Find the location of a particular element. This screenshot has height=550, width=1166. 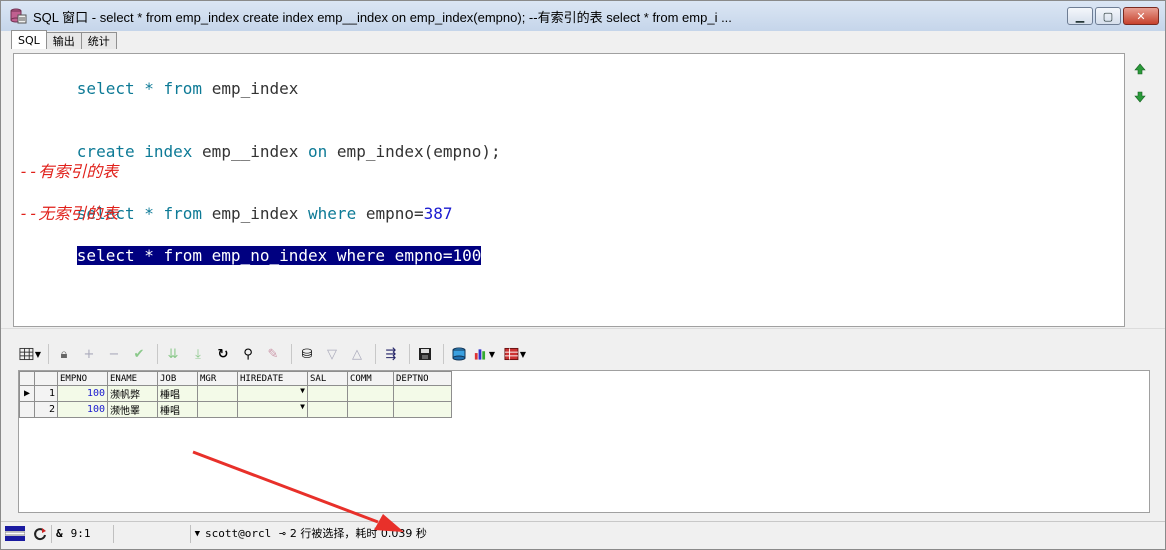

fetch-last-button: ⤓ is located at coordinates (198, 354).